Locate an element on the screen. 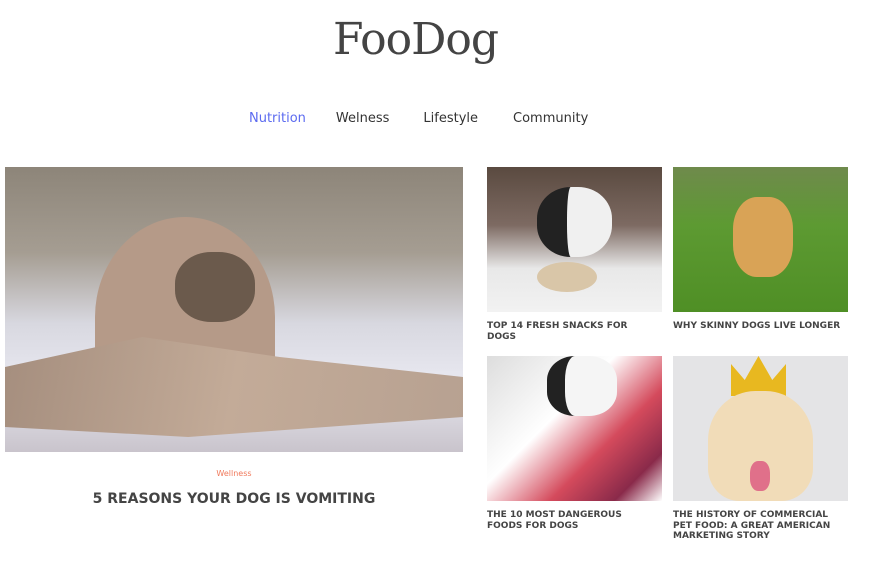 Image resolution: width=871 pixels, height=577 pixels. puppy-shape is located at coordinates (763, 237).